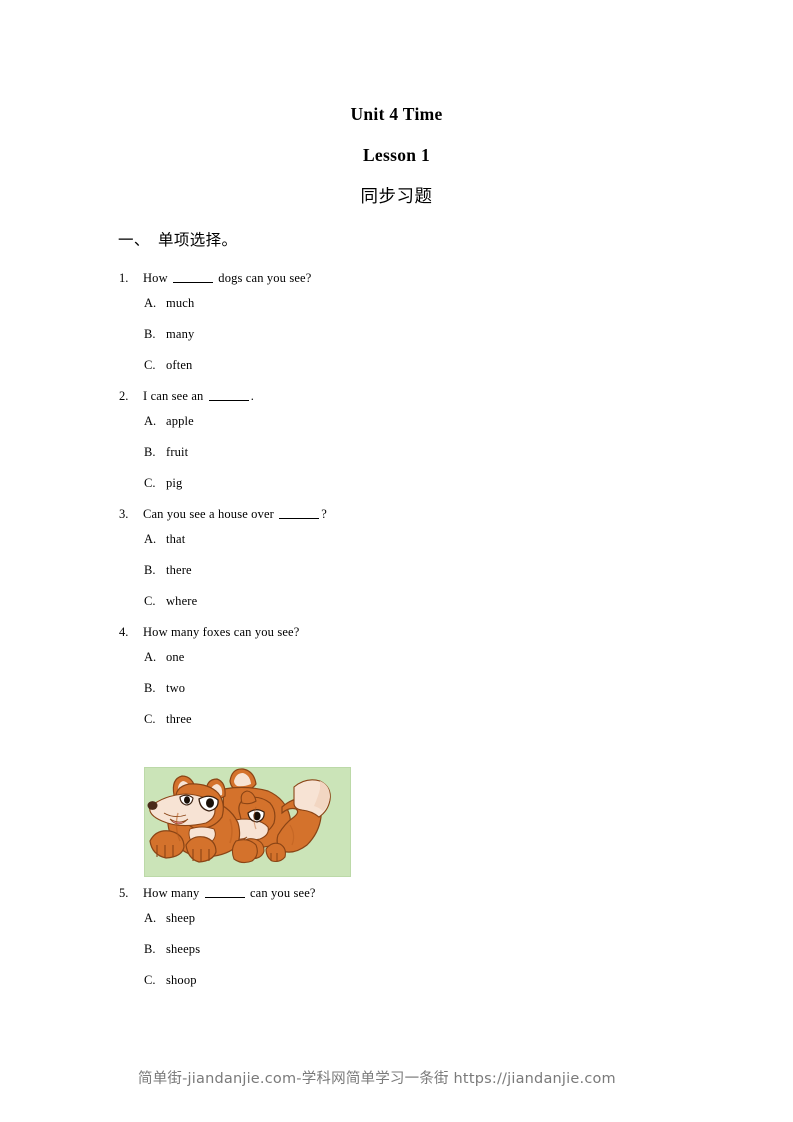 The height and width of the screenshot is (1122, 793). Describe the element at coordinates (396, 309) in the screenshot. I see `option-item: A. much` at that location.